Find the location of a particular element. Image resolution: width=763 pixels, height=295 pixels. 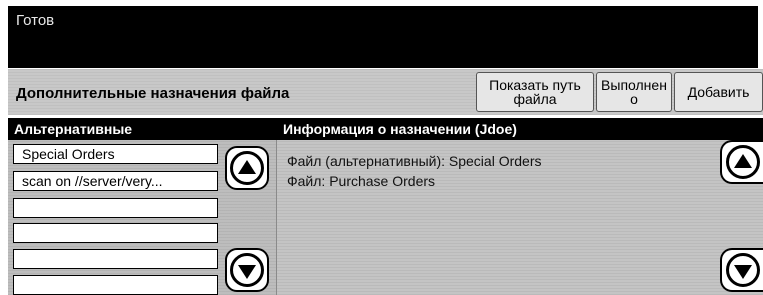

info-scroll-down-button is located at coordinates (741, 270).